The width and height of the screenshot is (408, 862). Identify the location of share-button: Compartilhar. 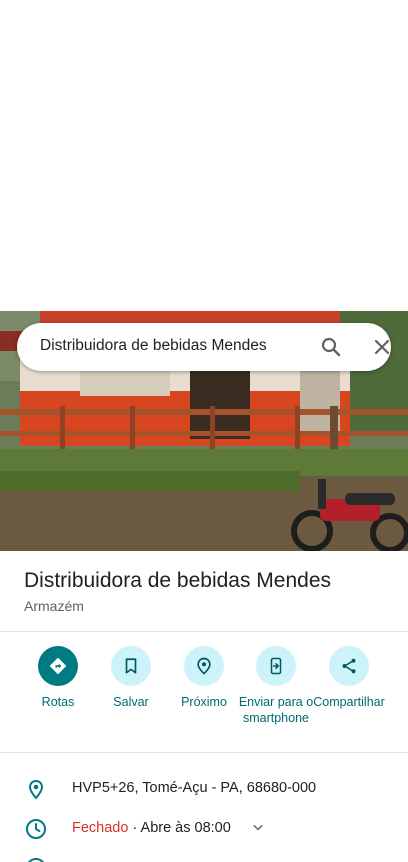
(349, 678).